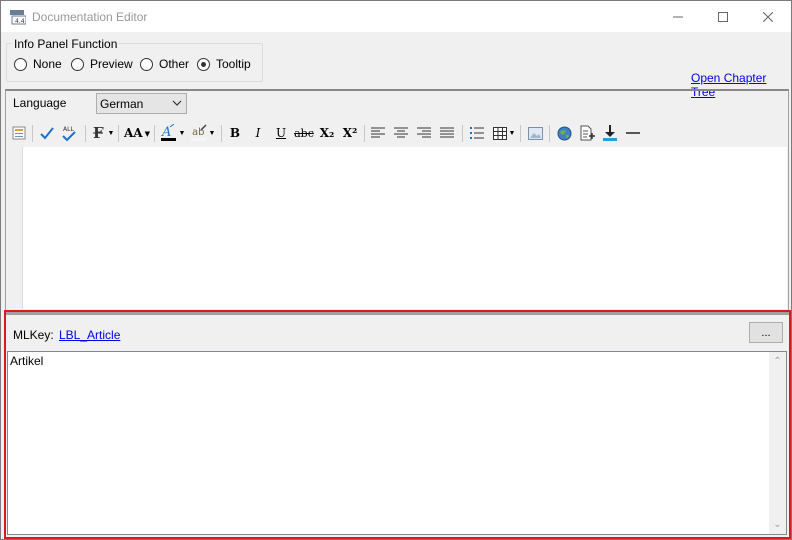 The image size is (792, 540). I want to click on superscript-icon: X², so click(350, 133).